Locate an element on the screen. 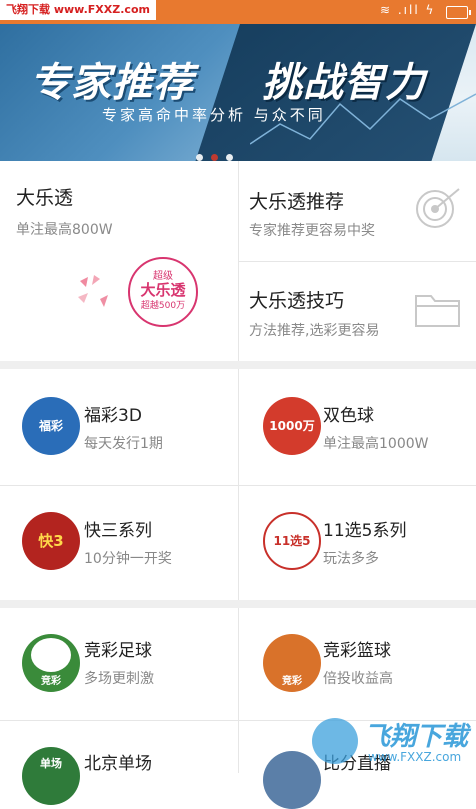  folder-icon is located at coordinates (437, 311).